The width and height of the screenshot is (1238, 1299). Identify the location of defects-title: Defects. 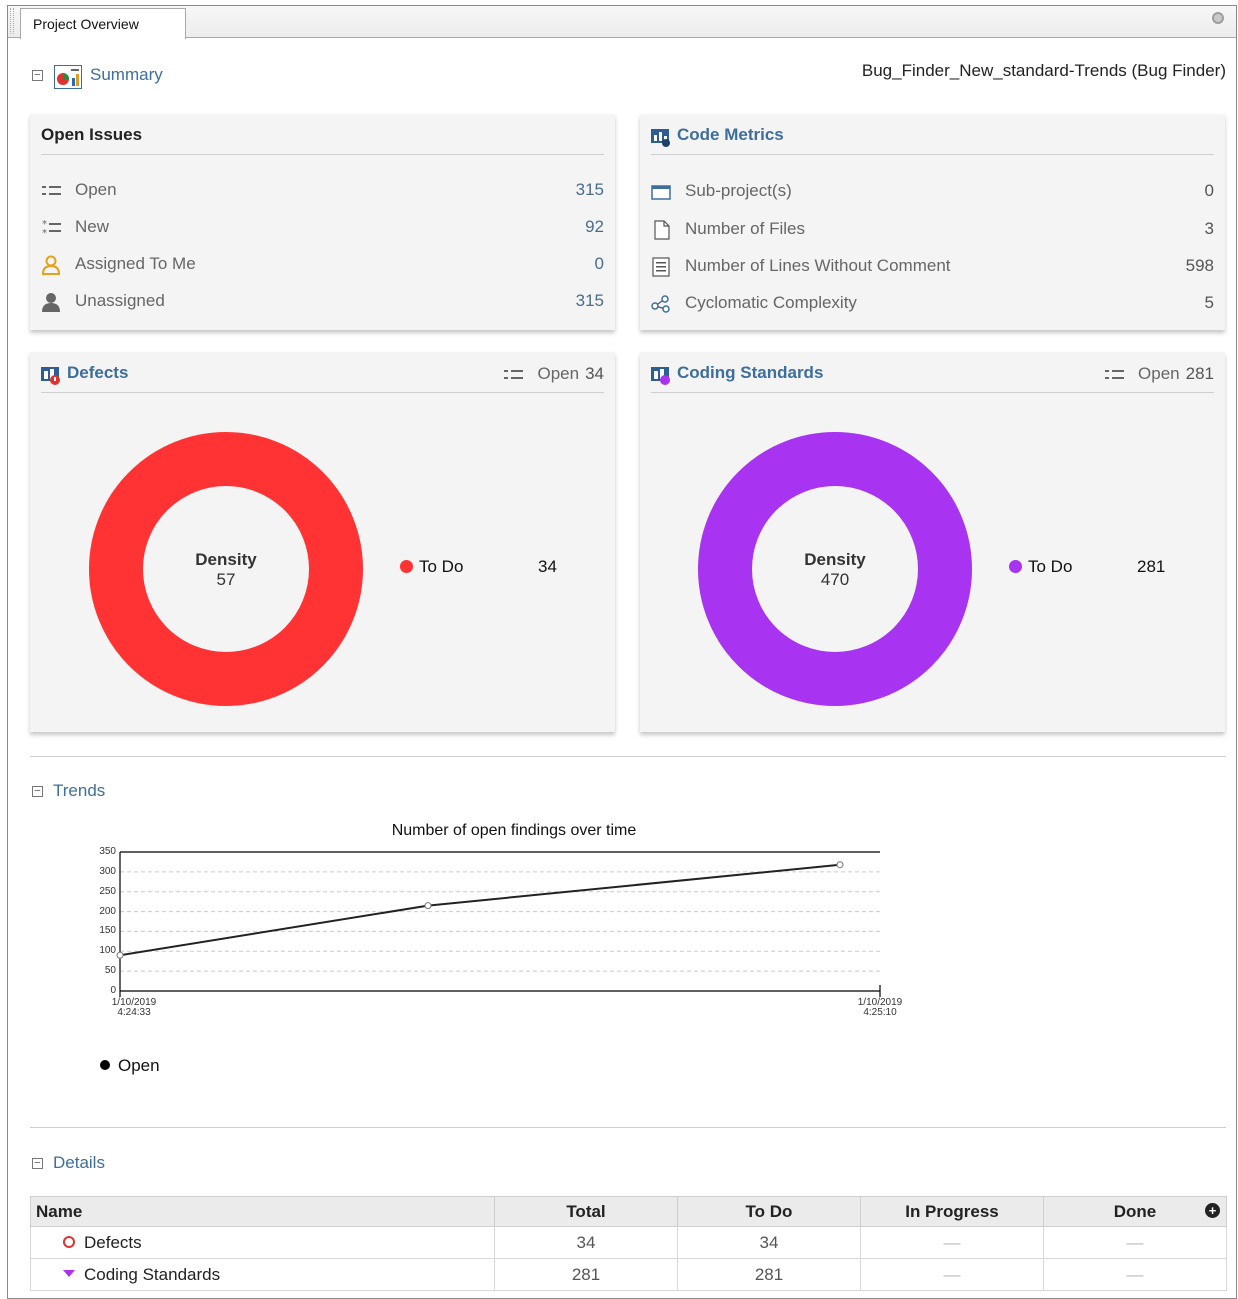
(97, 373).